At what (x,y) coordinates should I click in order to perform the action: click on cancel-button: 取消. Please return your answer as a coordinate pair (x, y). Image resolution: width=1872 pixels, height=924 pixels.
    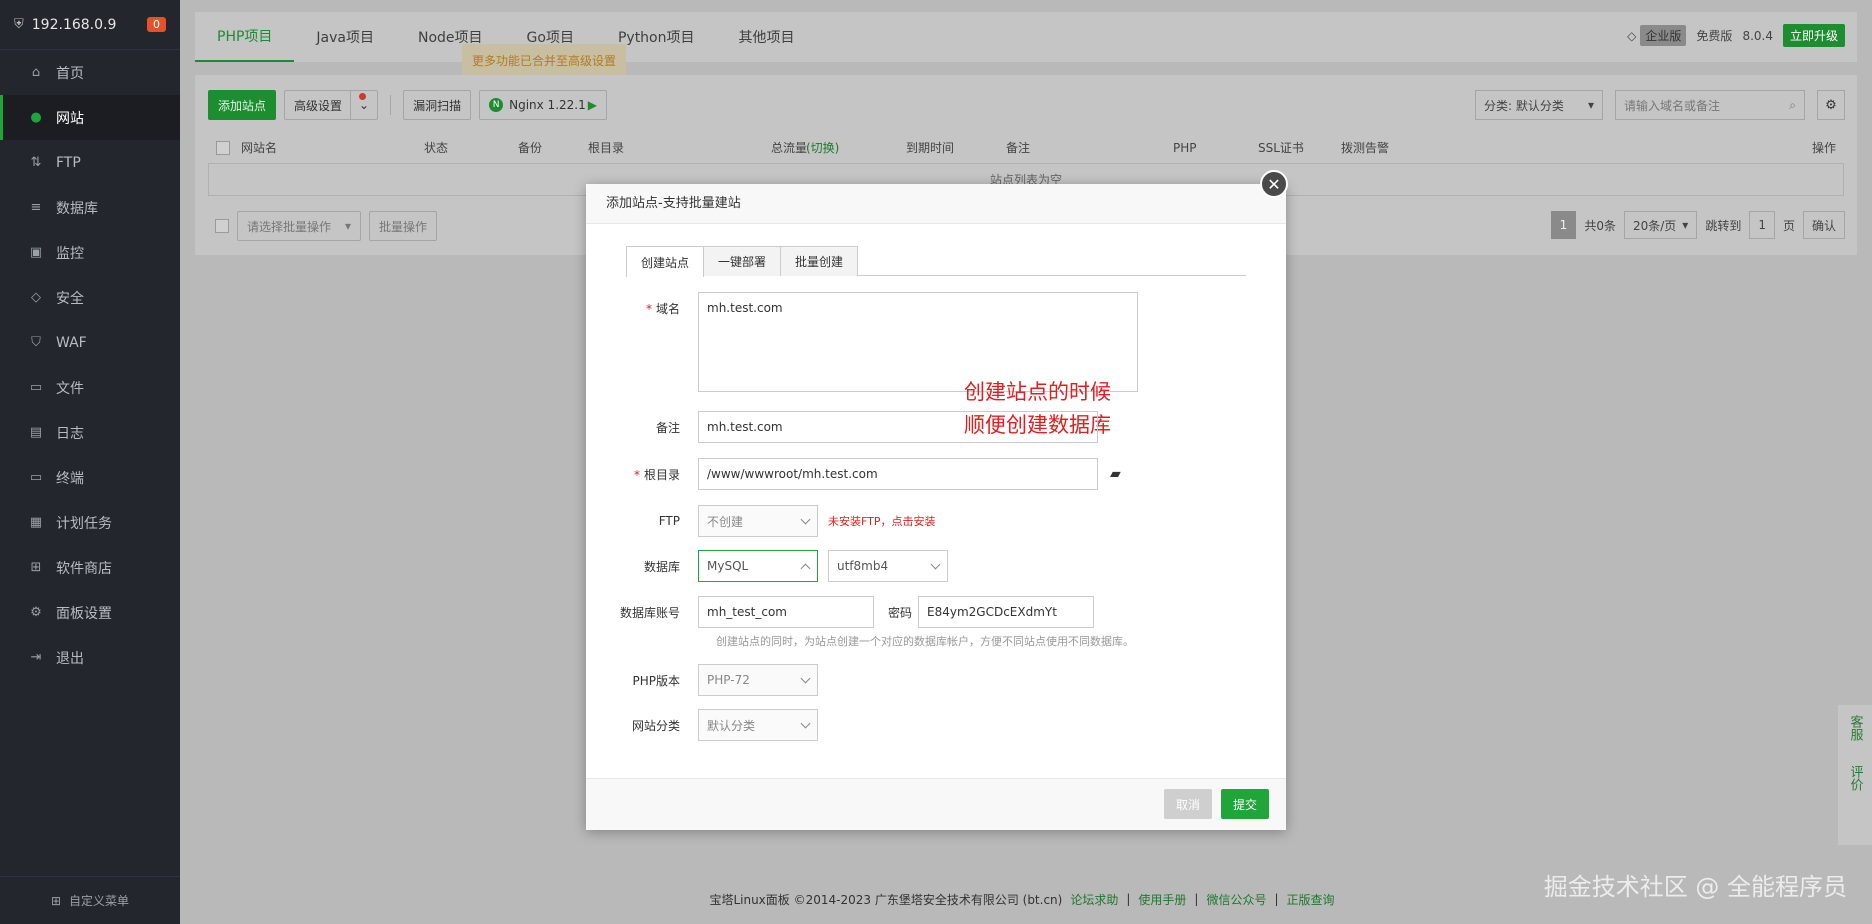
    Looking at the image, I should click on (1187, 804).